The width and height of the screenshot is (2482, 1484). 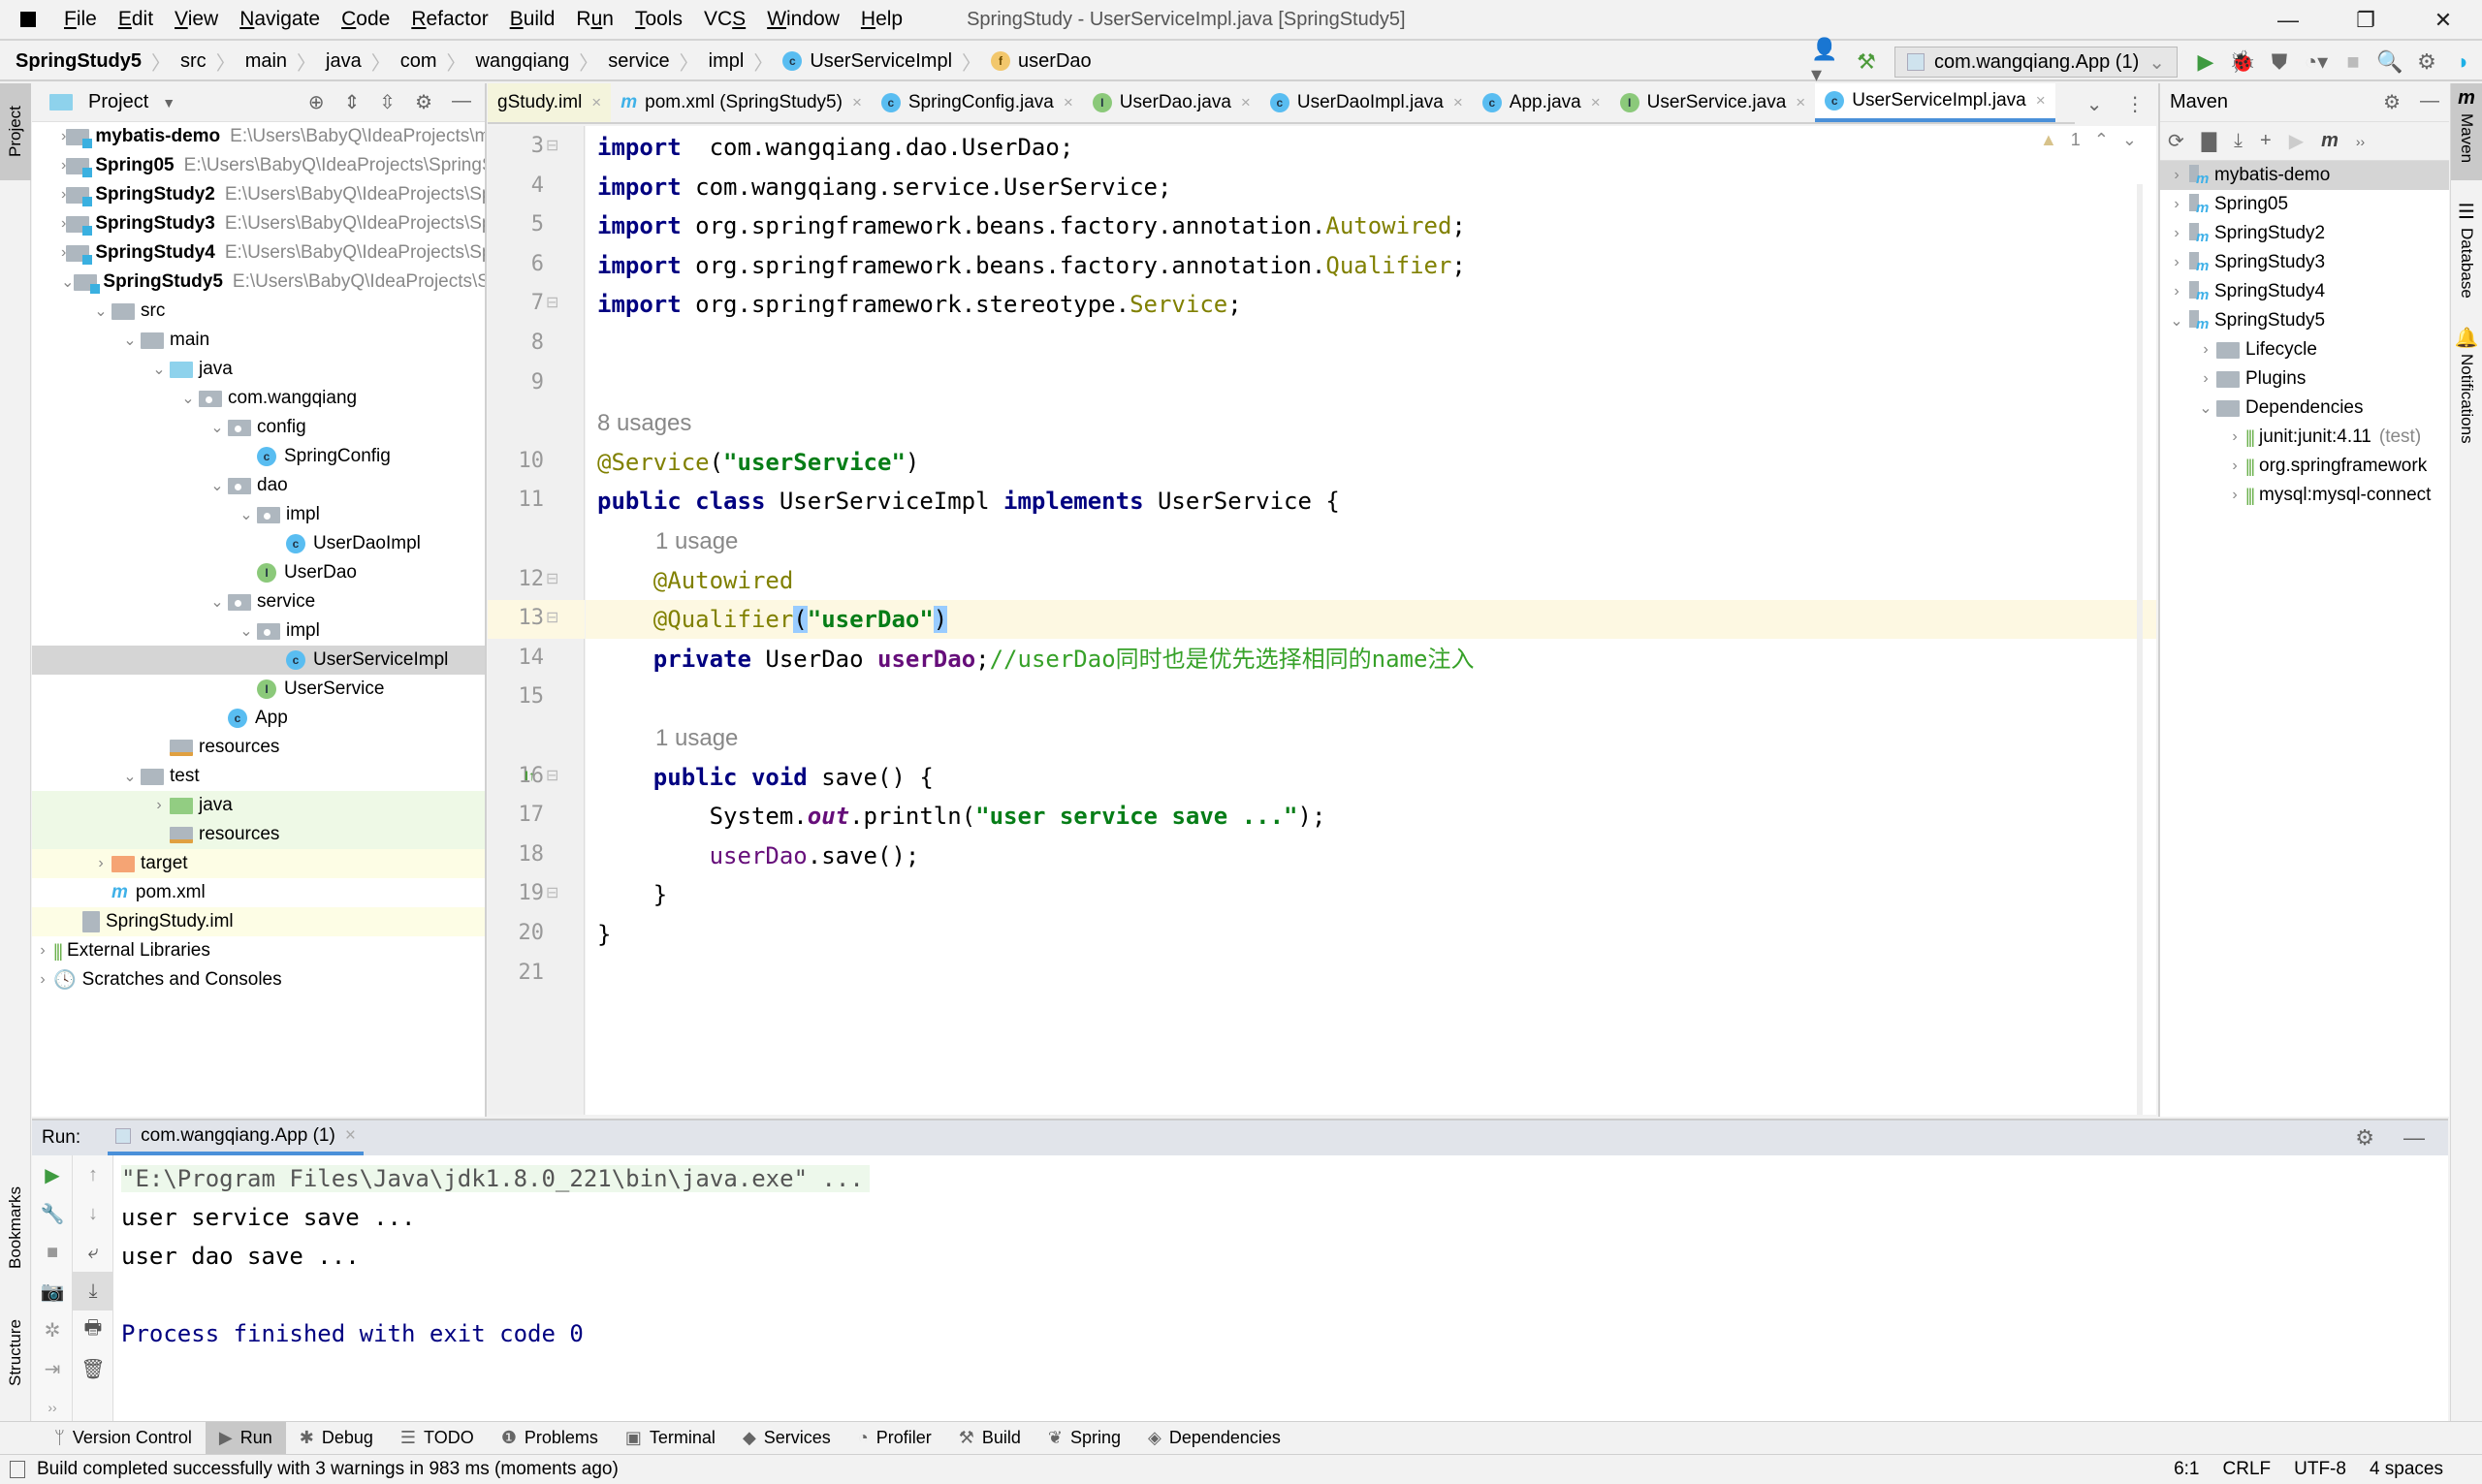 I want to click on tree-item-resources: resources, so click(x=258, y=747).